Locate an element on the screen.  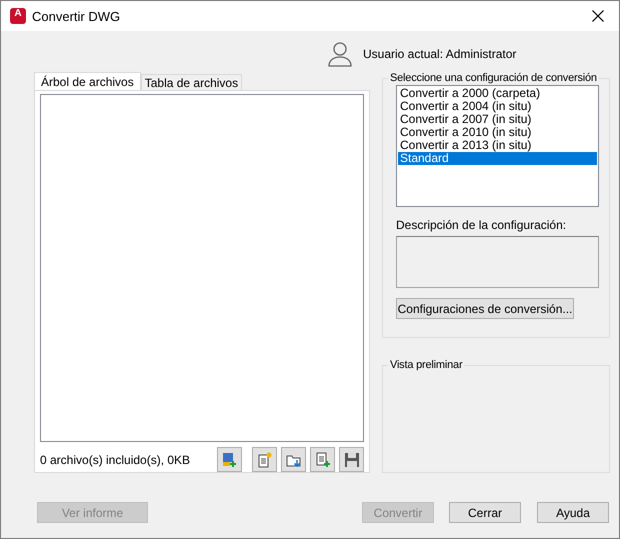
tab: Árbol de archivos is located at coordinates (87, 81).